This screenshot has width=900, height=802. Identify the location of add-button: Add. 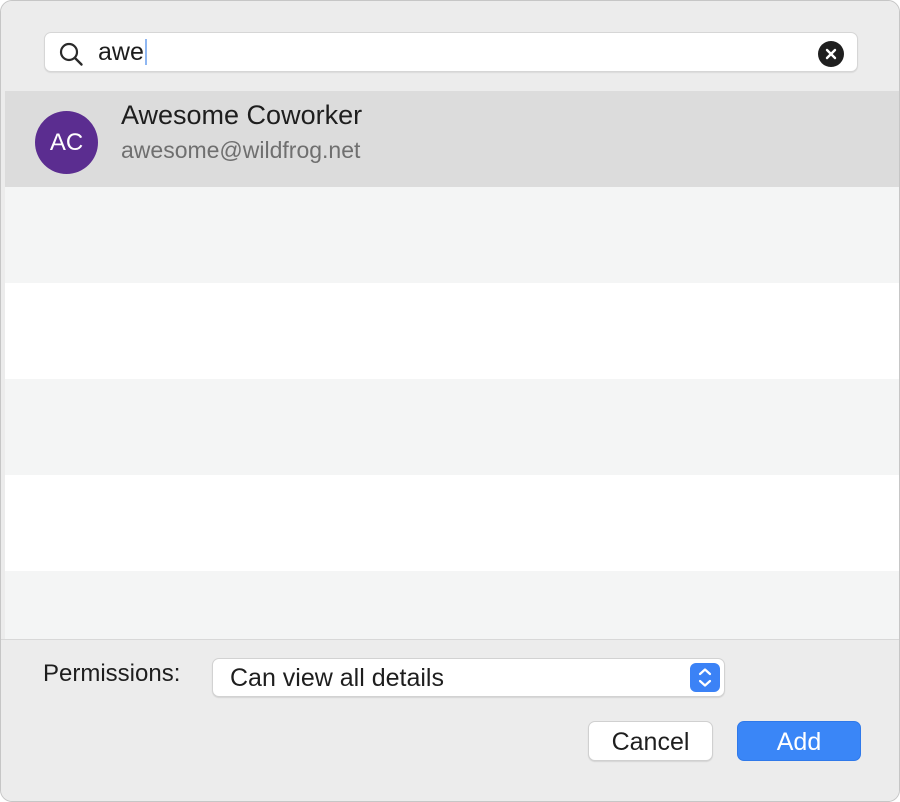
(799, 741).